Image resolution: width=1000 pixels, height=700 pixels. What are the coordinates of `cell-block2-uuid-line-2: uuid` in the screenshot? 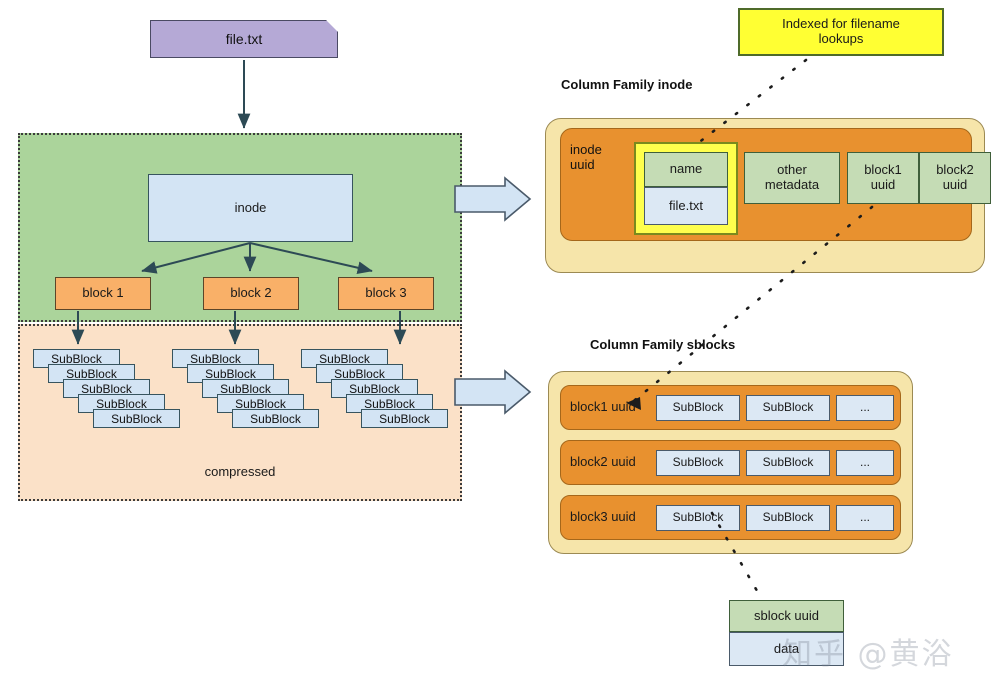 It's located at (955, 184).